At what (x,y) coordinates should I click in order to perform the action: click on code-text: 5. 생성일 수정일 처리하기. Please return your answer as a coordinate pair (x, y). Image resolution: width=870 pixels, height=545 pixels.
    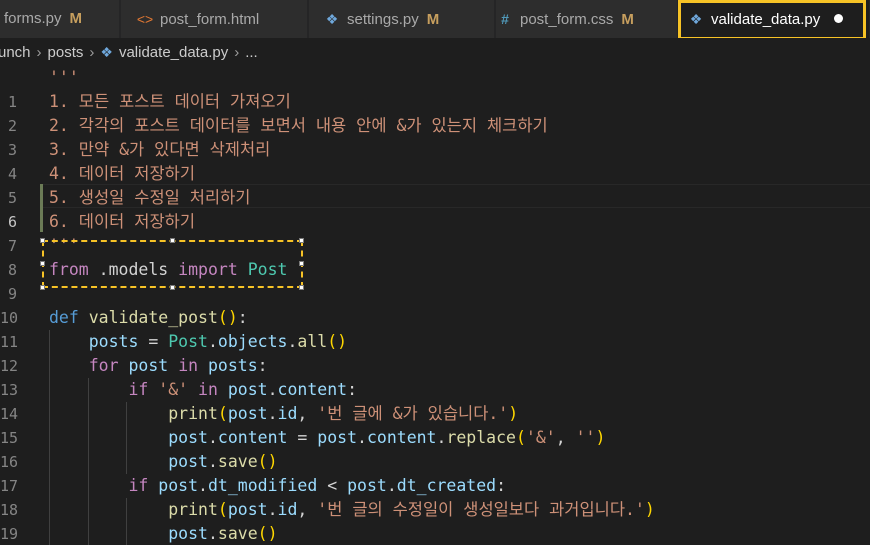
    Looking at the image, I should click on (150, 197).